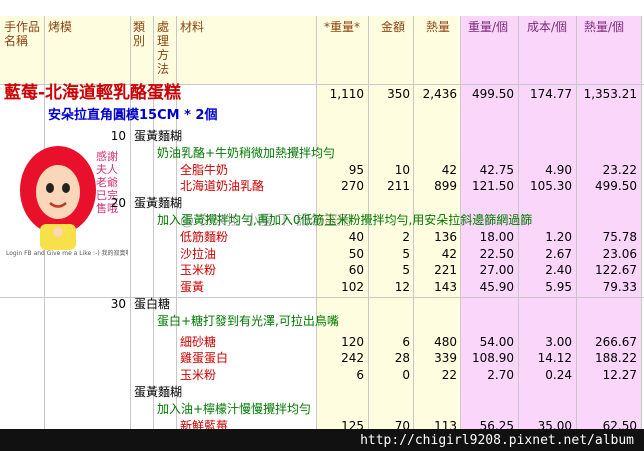 Image resolution: width=644 pixels, height=451 pixels. I want to click on ingredient-name: 全脂牛奶, so click(204, 170).